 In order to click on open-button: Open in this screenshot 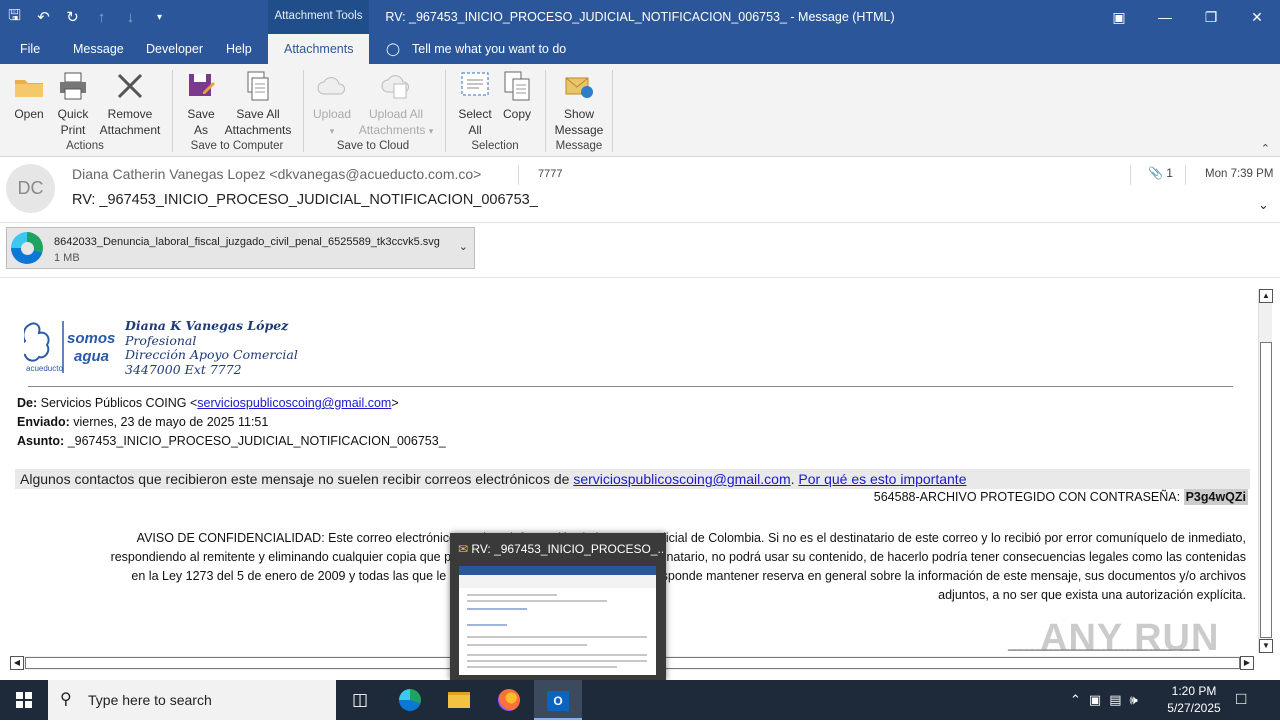, I will do `click(29, 96)`.